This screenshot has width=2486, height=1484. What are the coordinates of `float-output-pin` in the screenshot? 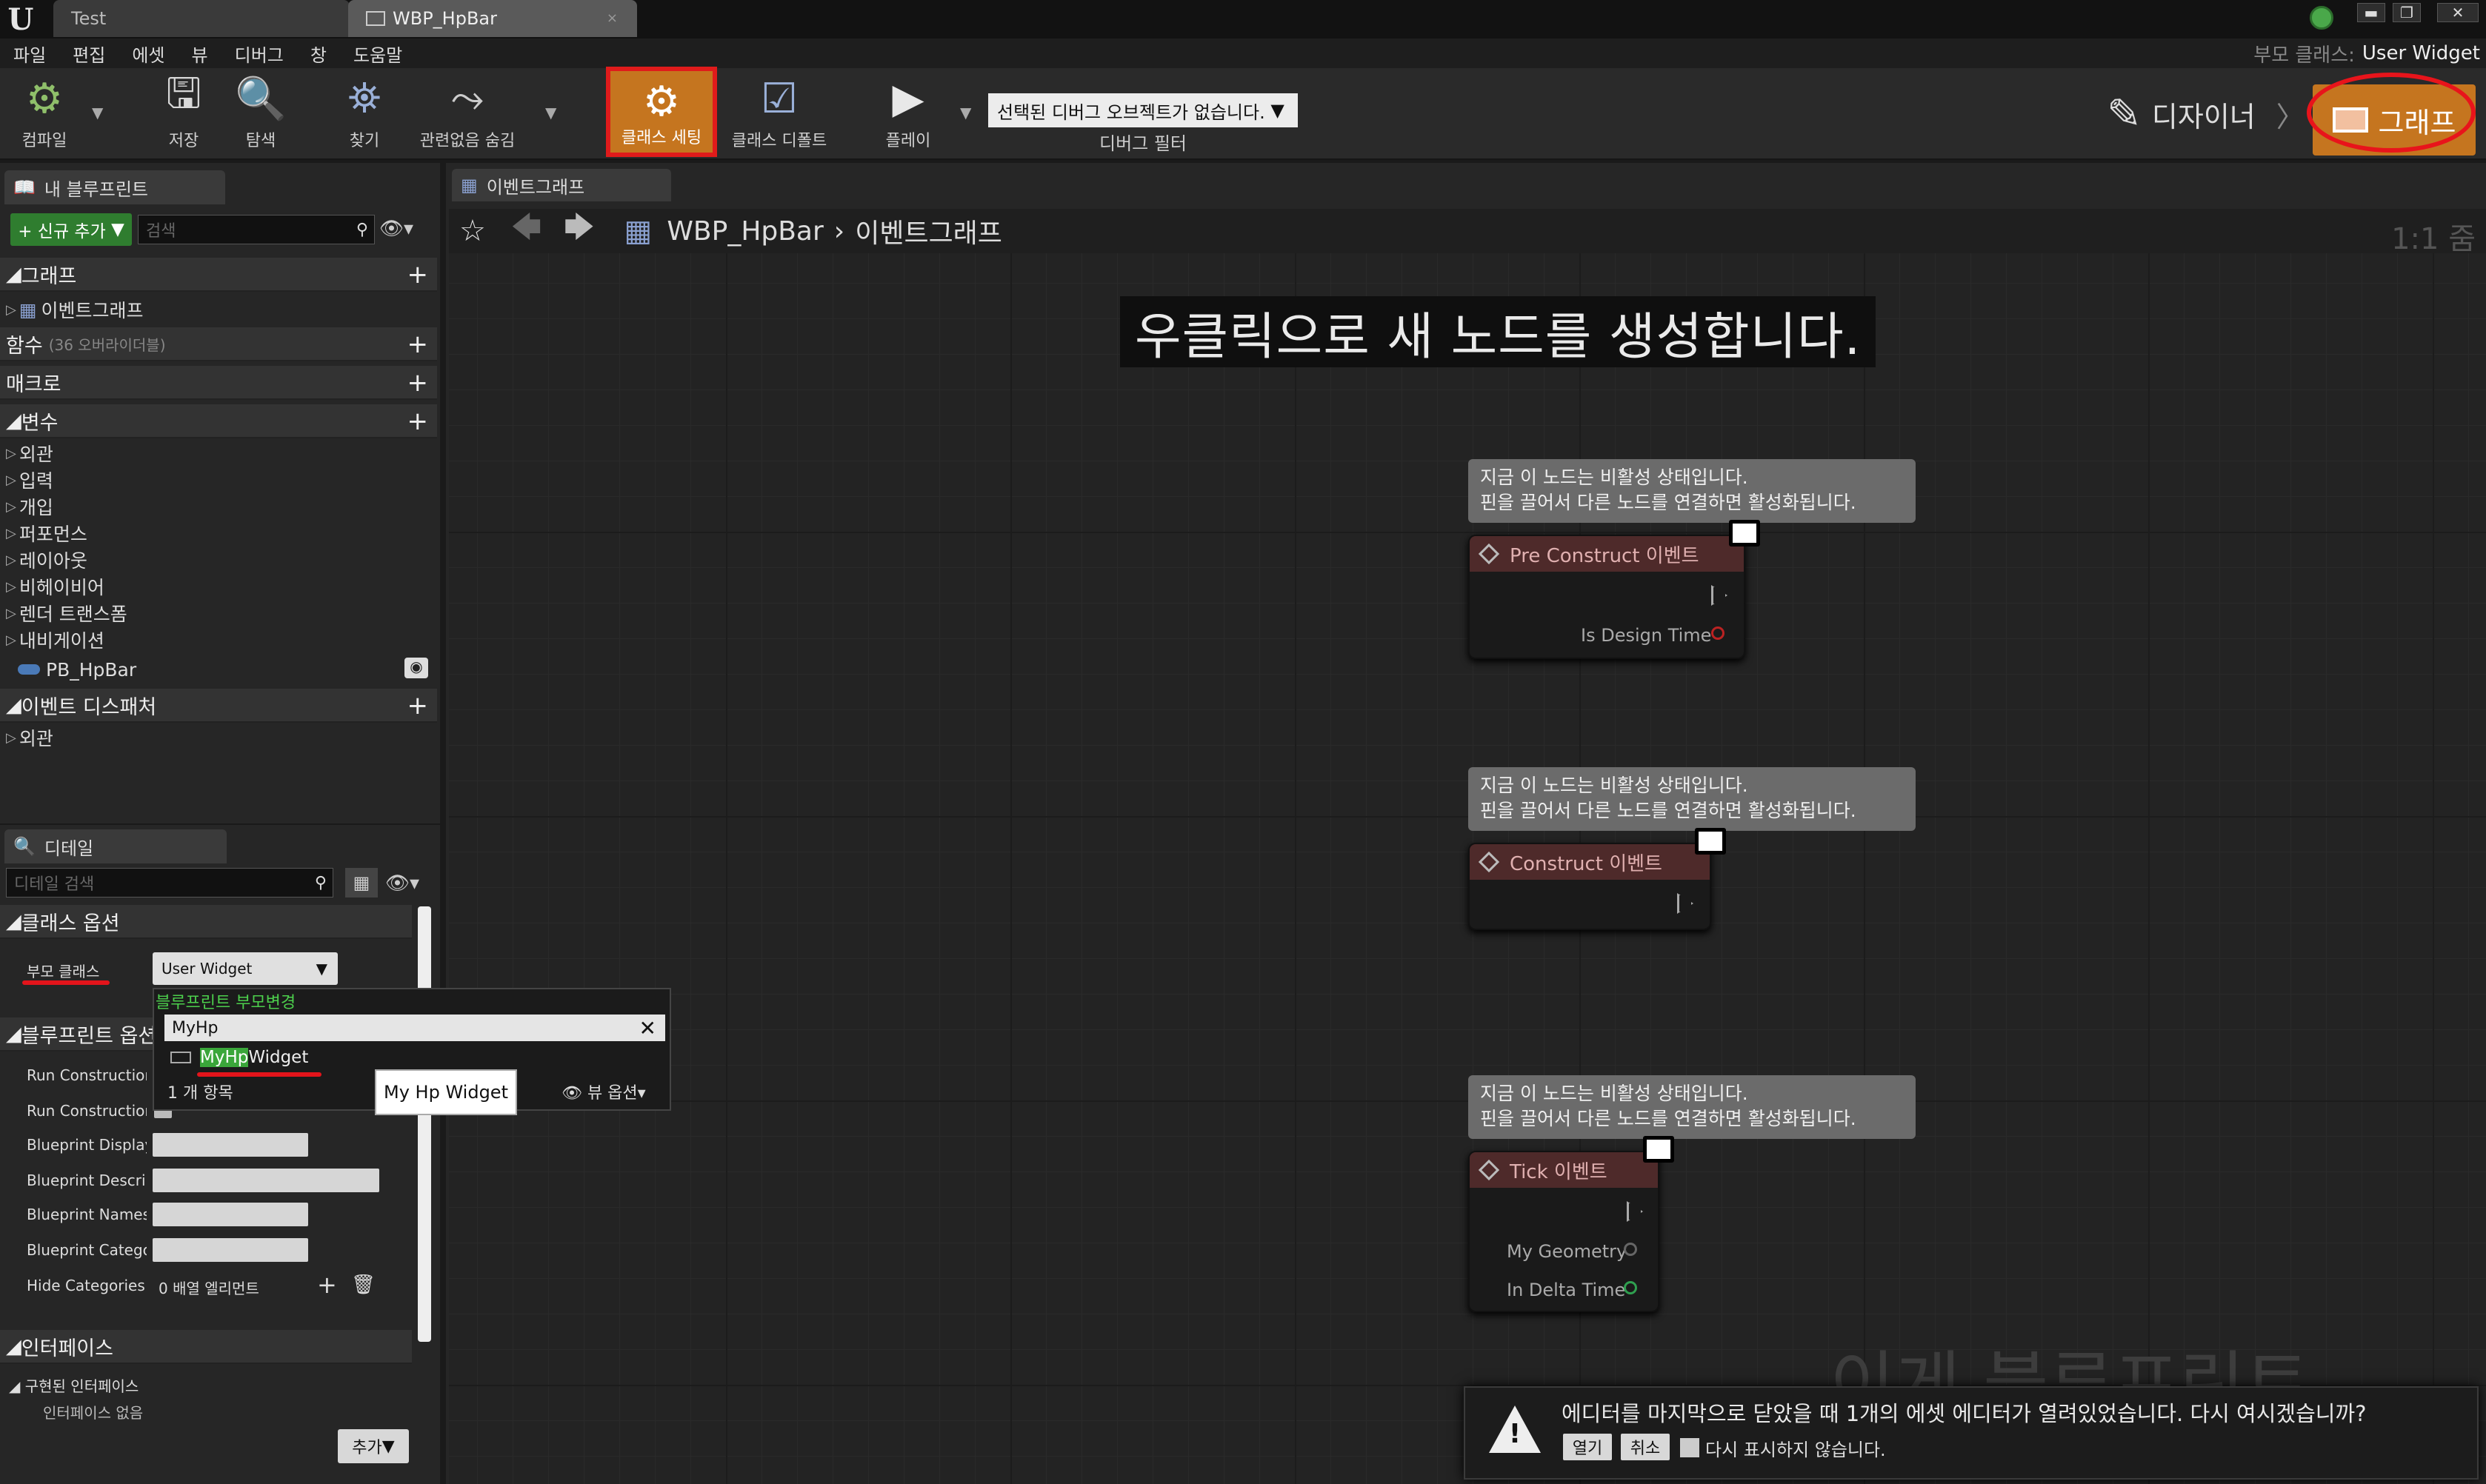 It's located at (1631, 1287).